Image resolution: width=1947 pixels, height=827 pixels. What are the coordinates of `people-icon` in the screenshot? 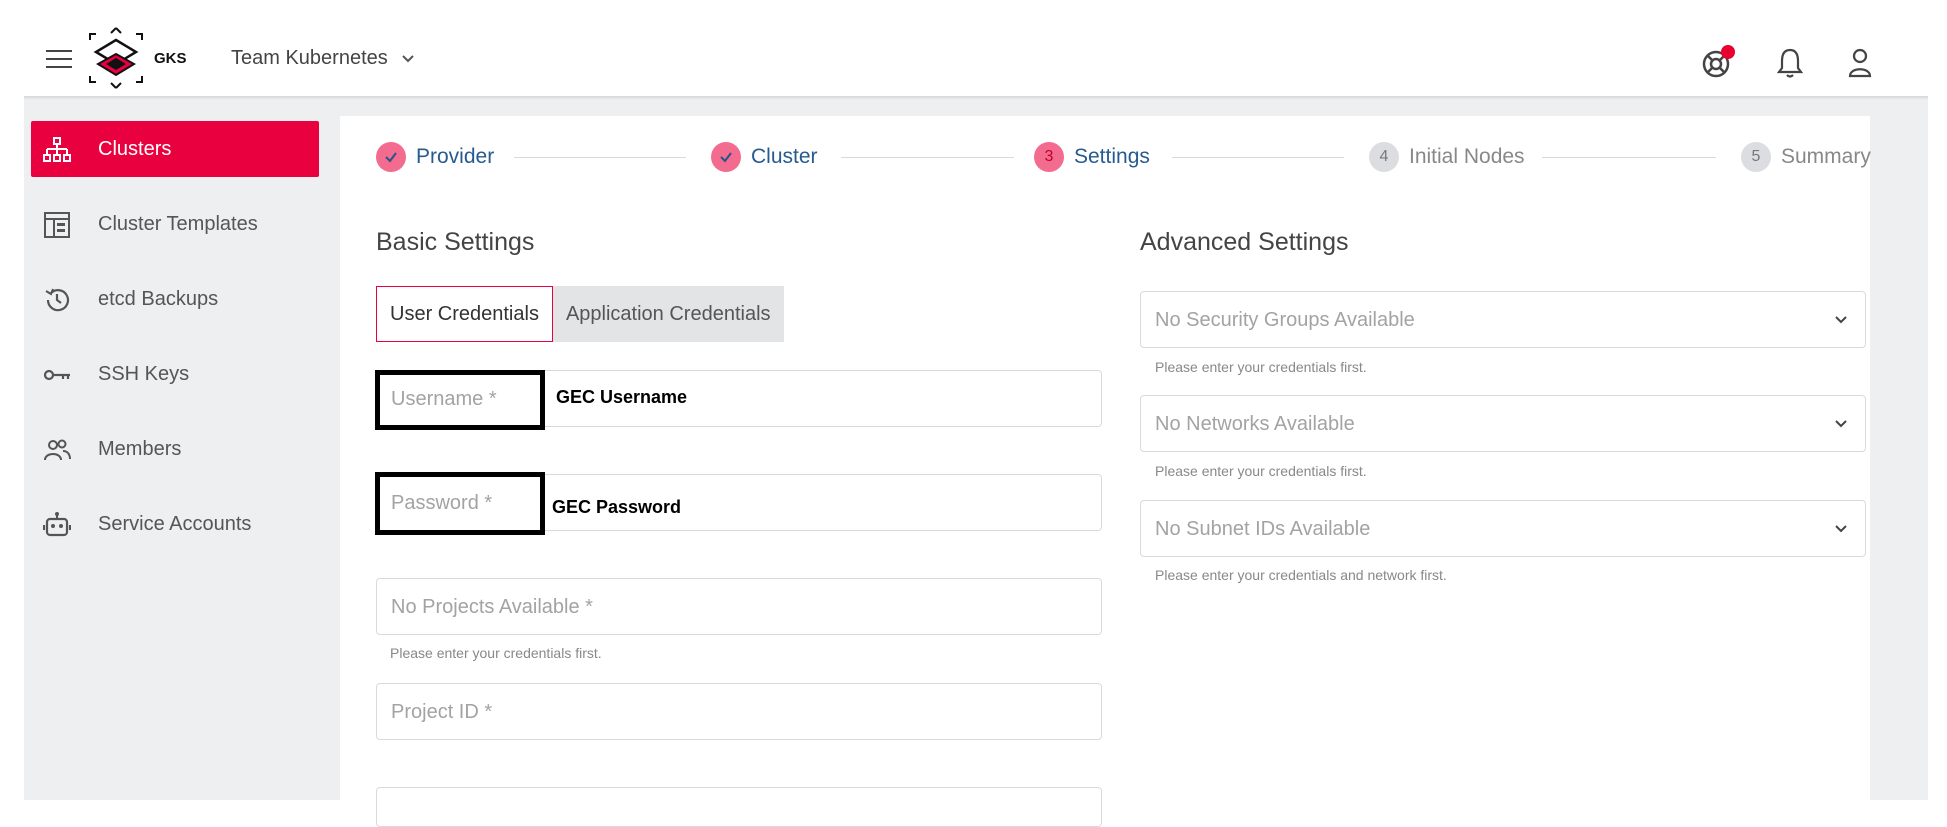 It's located at (57, 450).